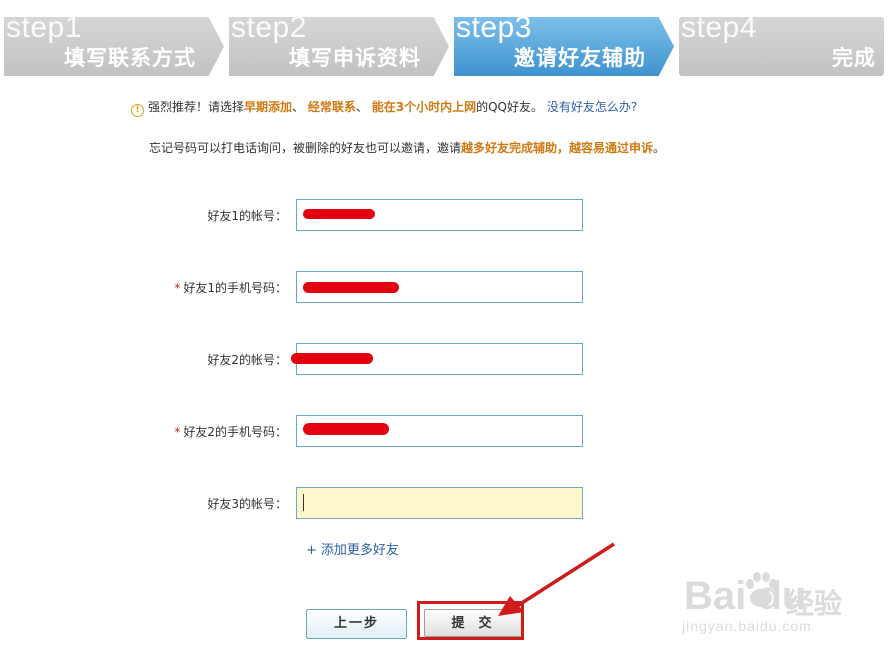  I want to click on step-3-number: step3, so click(494, 27).